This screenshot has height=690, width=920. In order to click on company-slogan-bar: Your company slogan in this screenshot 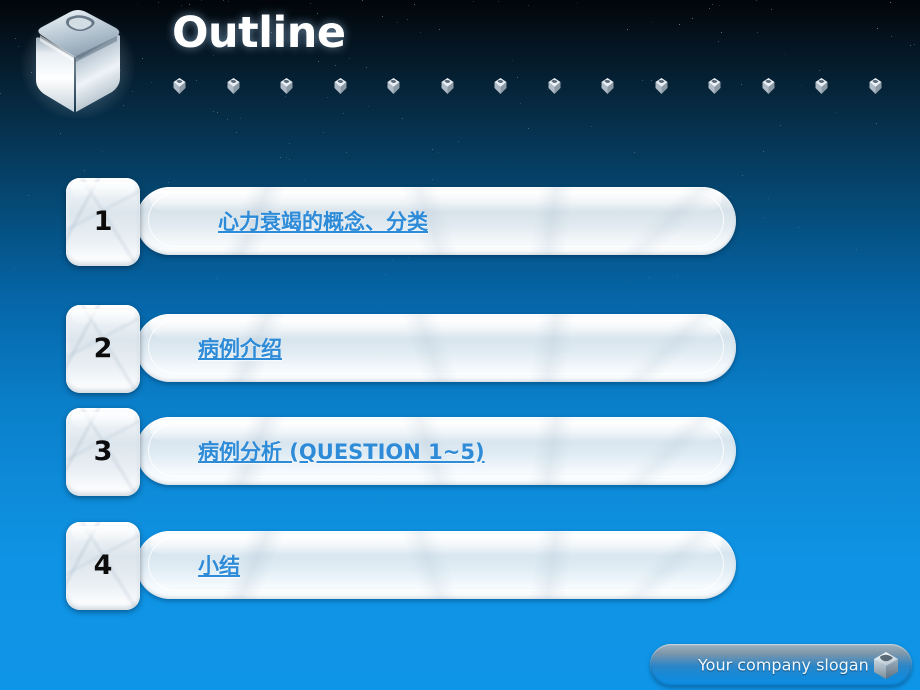, I will do `click(781, 665)`.